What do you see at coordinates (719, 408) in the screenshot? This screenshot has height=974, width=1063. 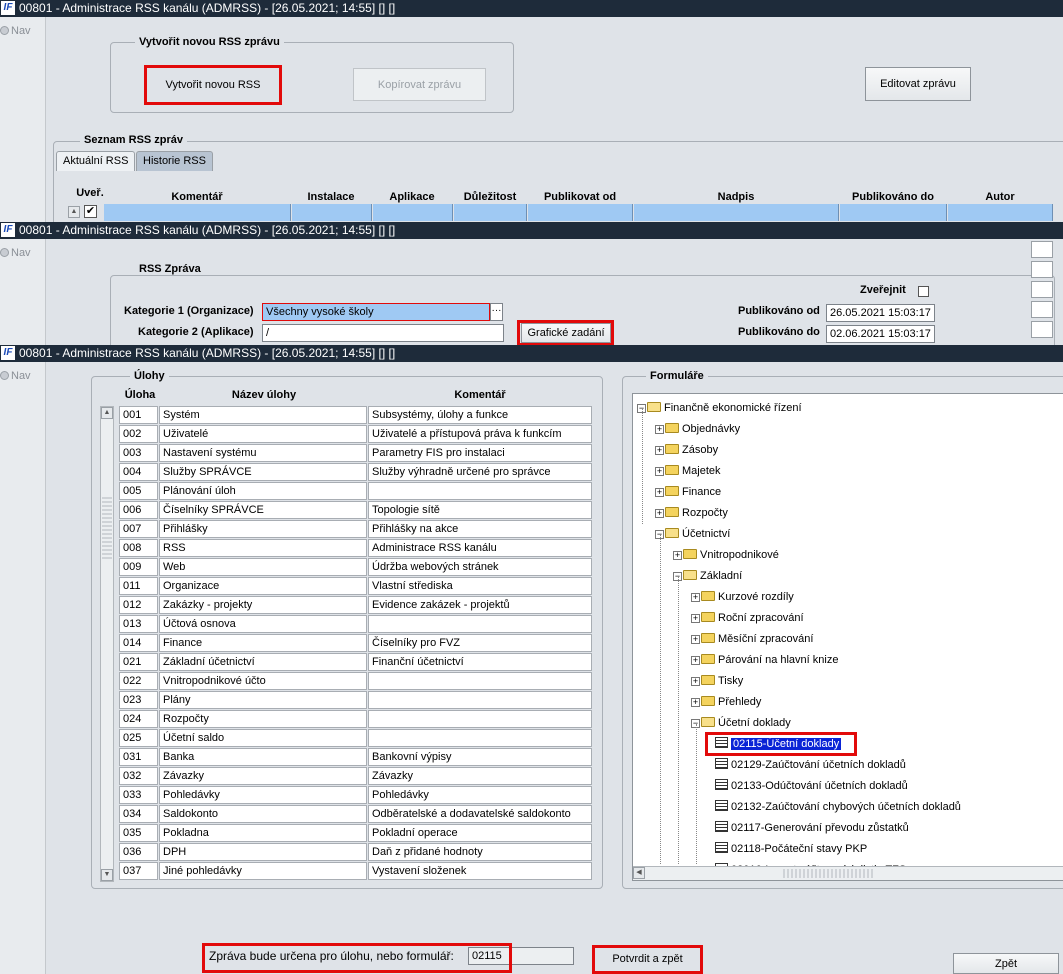 I see `tree-folder-node: − Finančně ekonomické řízení` at bounding box center [719, 408].